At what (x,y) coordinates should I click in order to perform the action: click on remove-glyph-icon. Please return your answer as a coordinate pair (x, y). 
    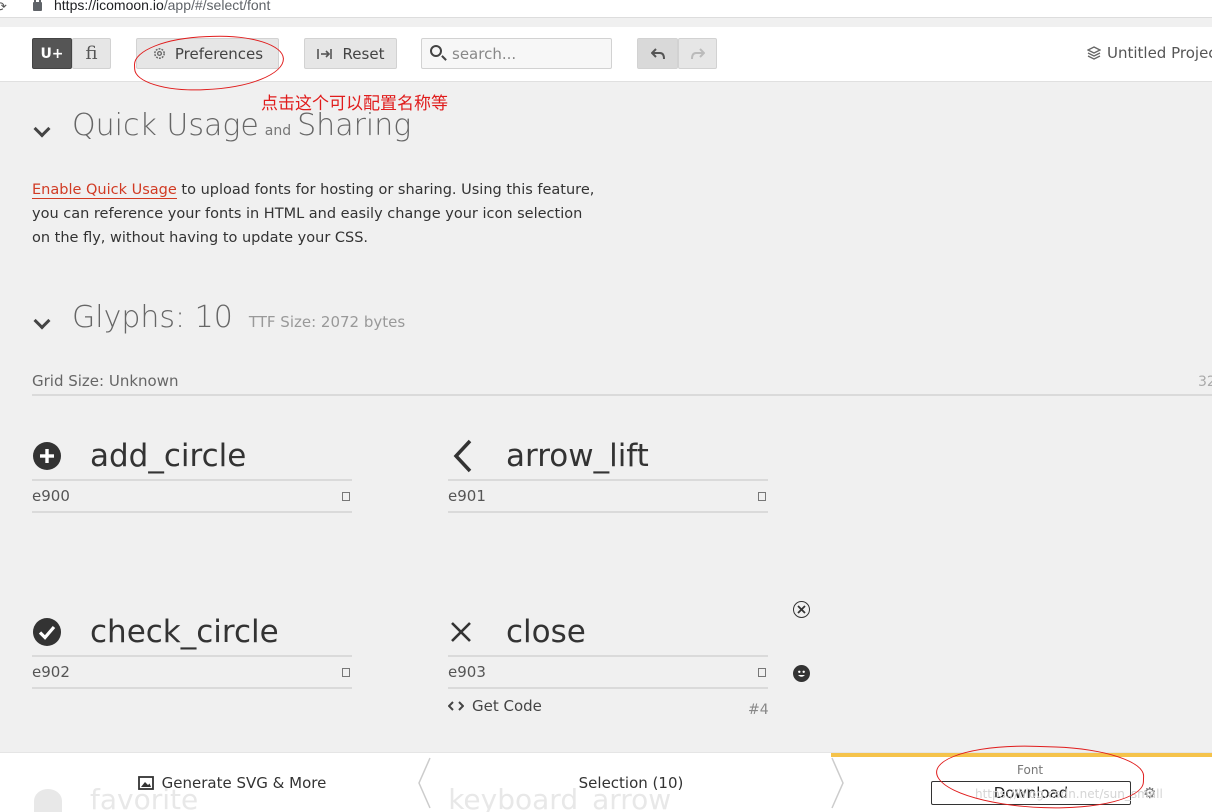
    Looking at the image, I should click on (801, 609).